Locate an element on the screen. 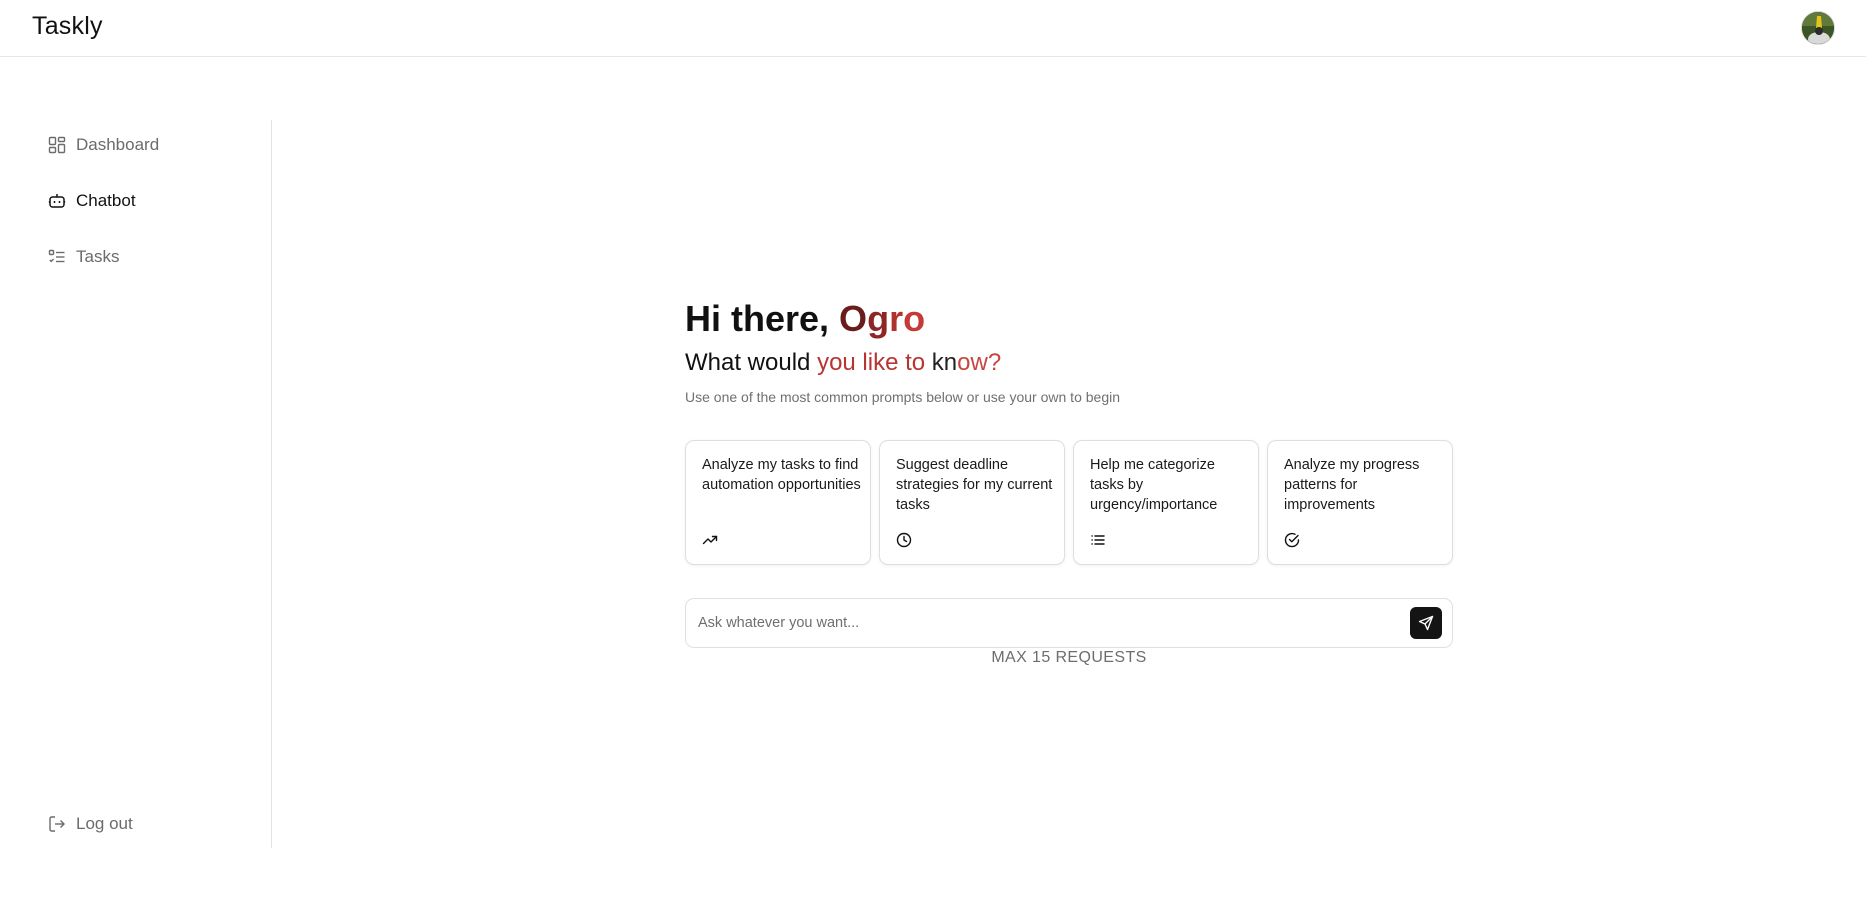 This screenshot has height=912, width=1866. trending-up-icon is located at coordinates (710, 540).